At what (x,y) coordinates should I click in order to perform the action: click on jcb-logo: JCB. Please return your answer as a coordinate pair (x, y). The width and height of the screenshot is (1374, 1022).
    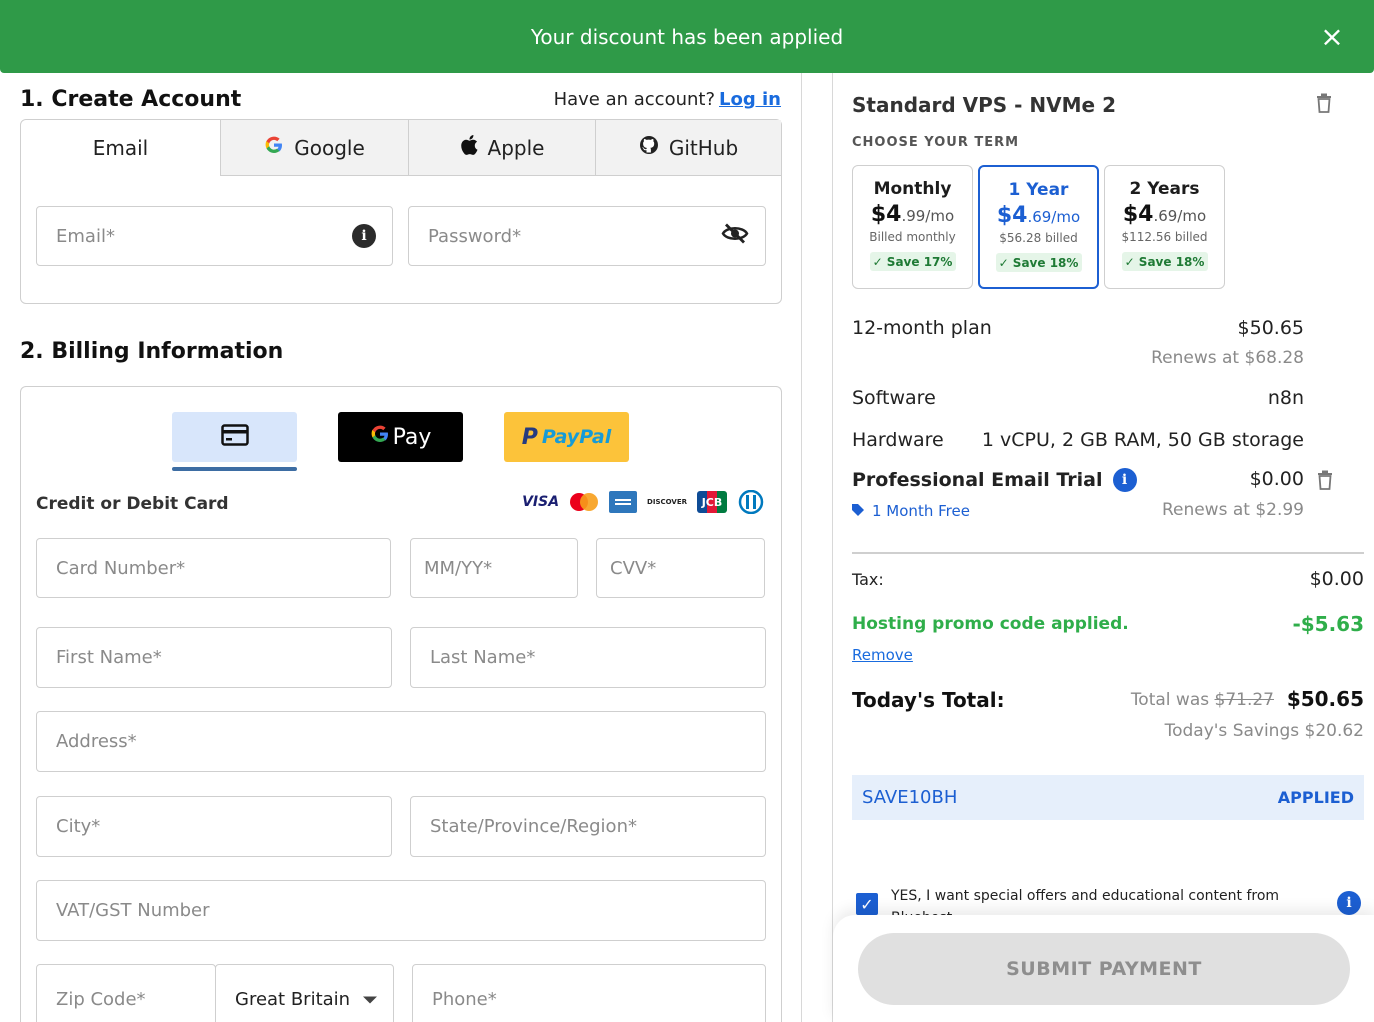
    Looking at the image, I should click on (712, 502).